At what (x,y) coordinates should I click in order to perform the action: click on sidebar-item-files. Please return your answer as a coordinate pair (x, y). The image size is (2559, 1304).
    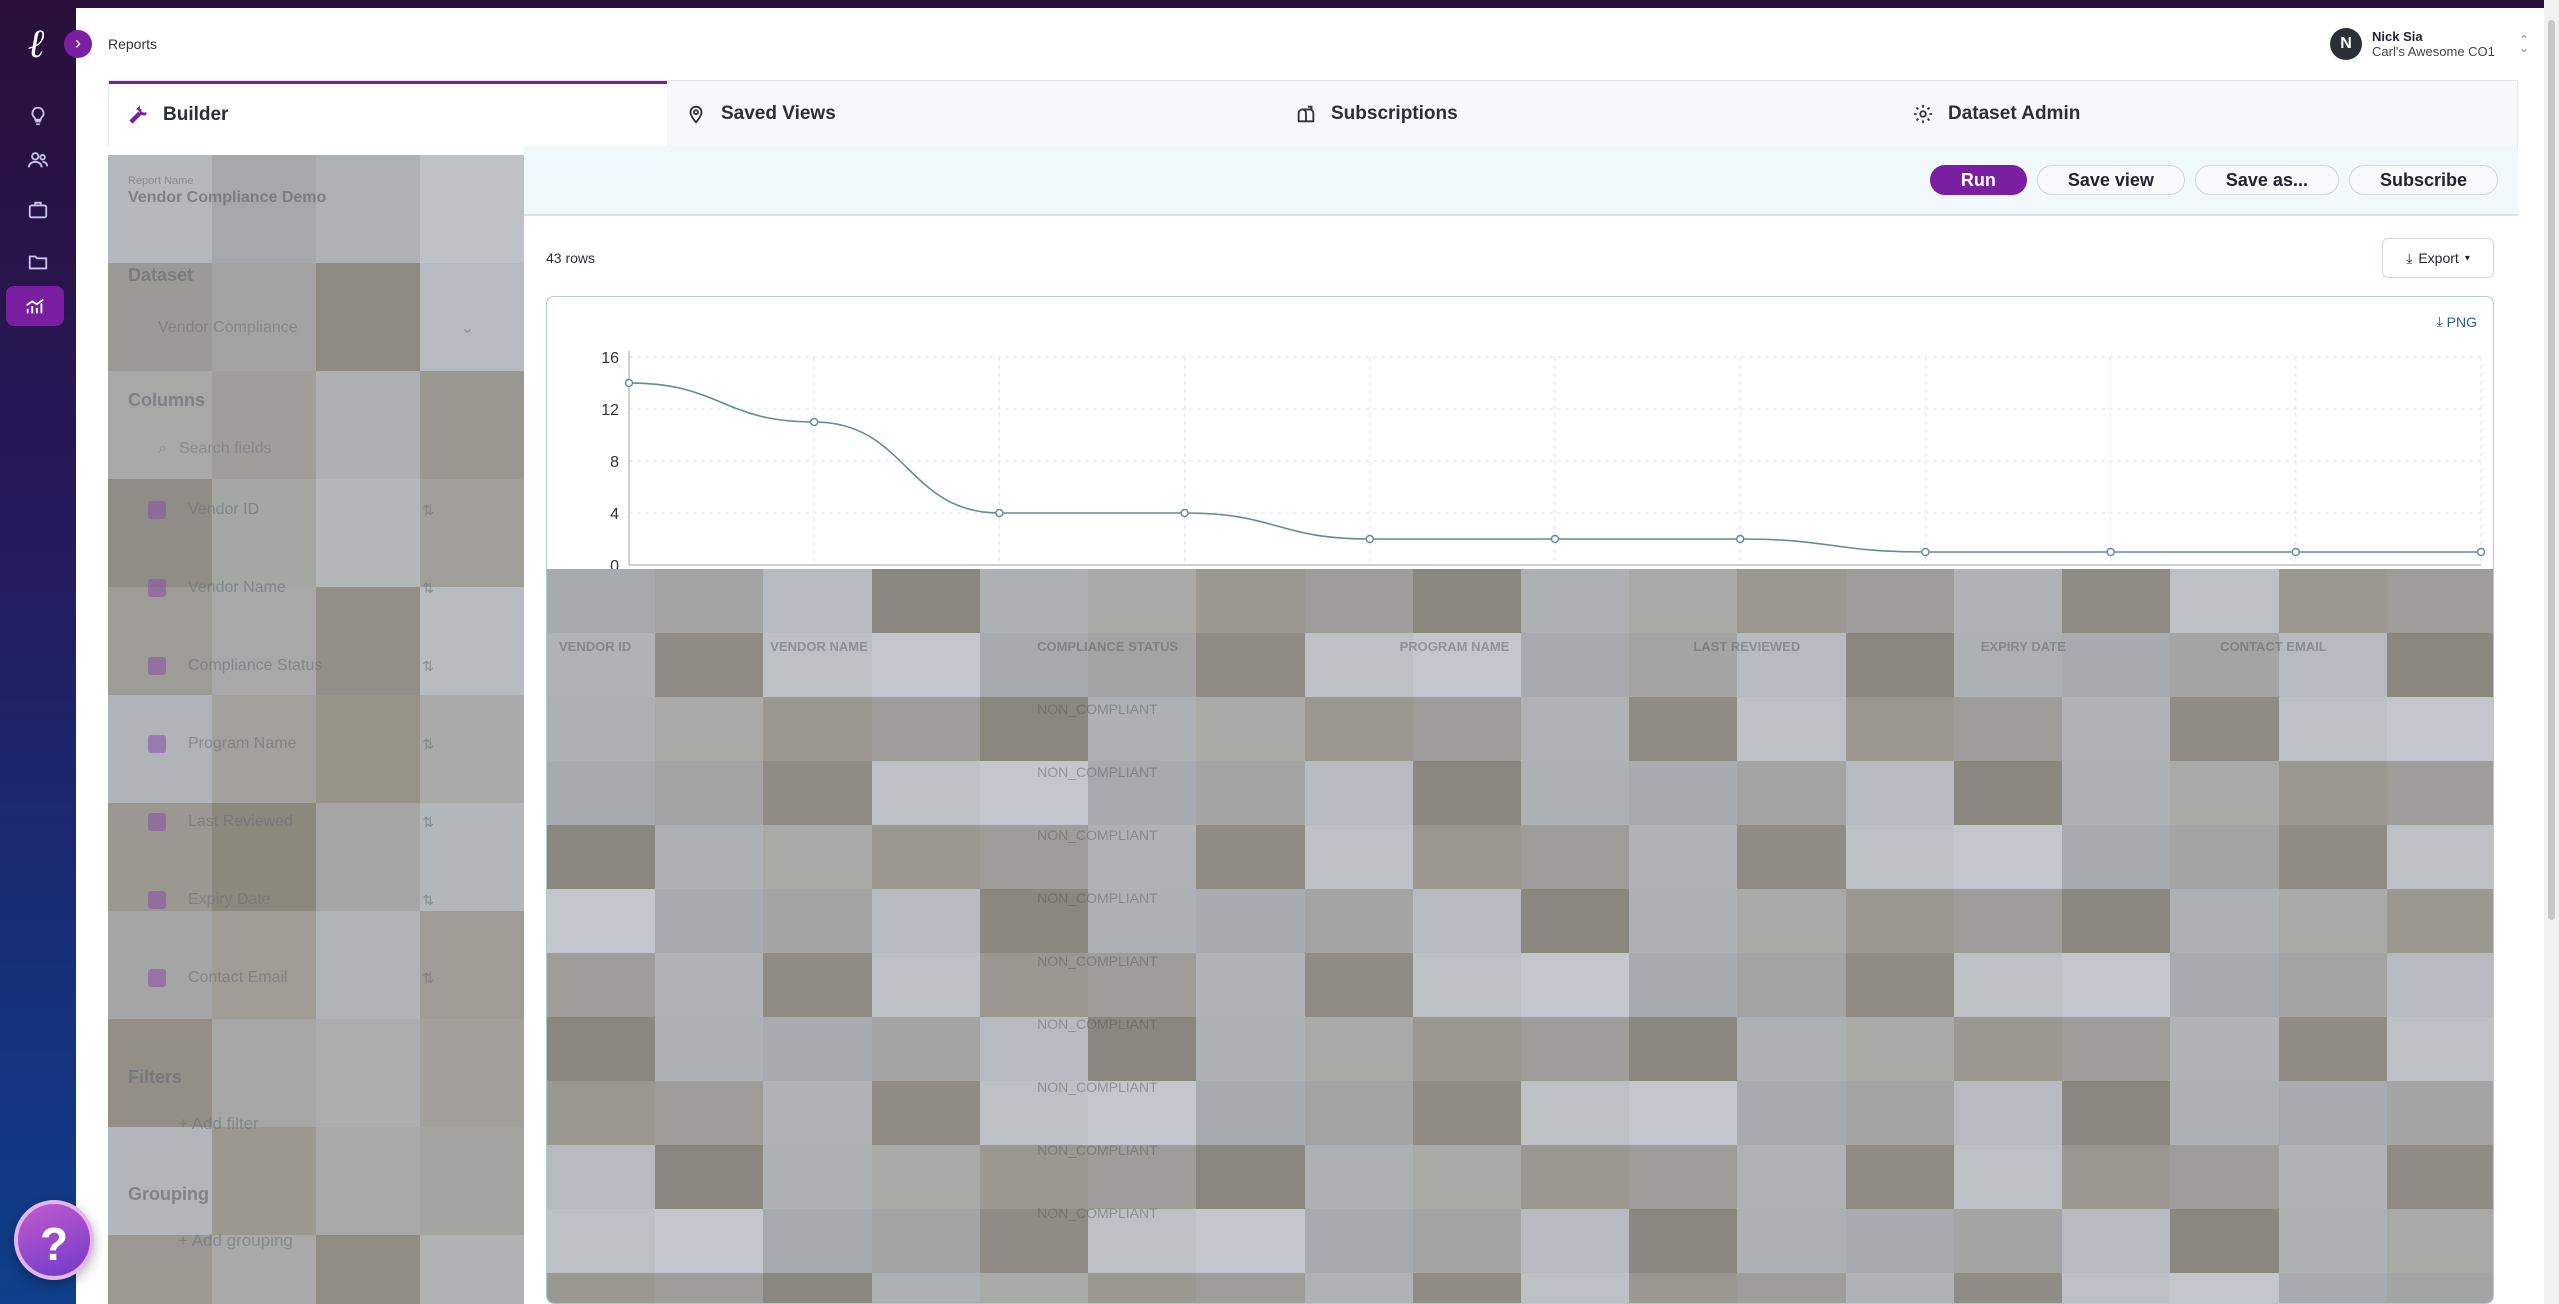
    Looking at the image, I should click on (38, 262).